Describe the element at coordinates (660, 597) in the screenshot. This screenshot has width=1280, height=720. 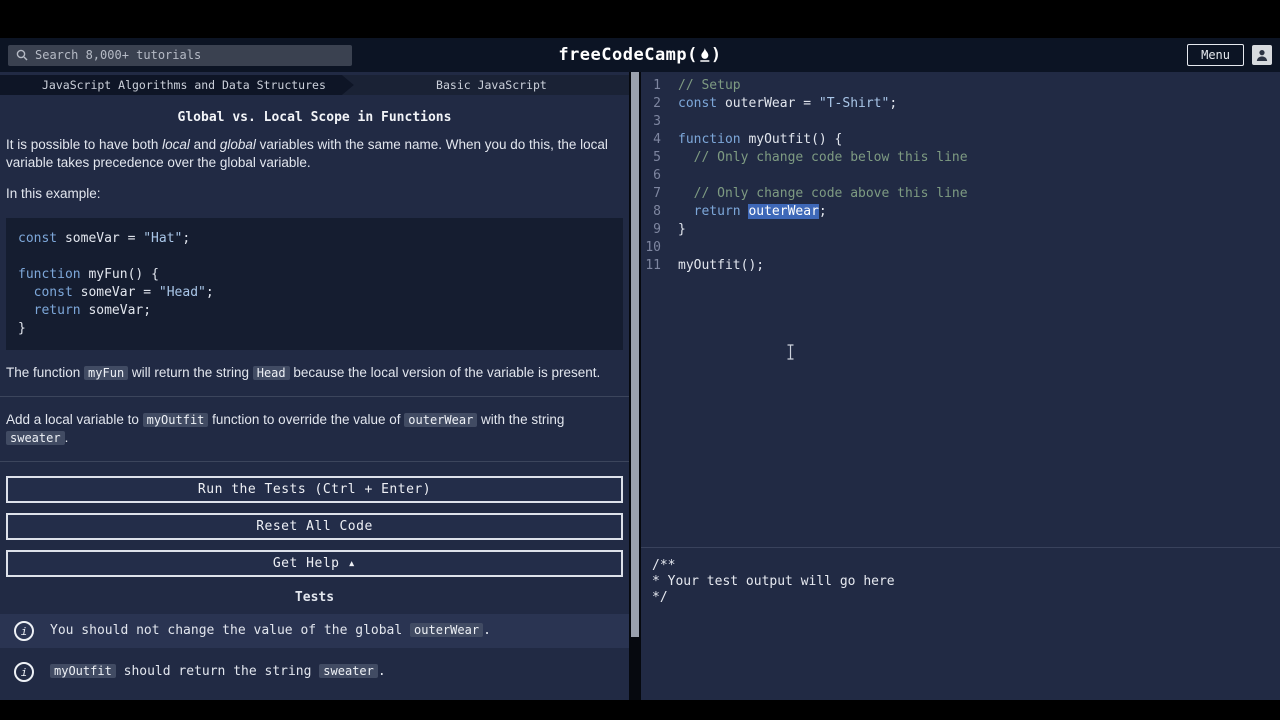
I see `output-line: */` at that location.